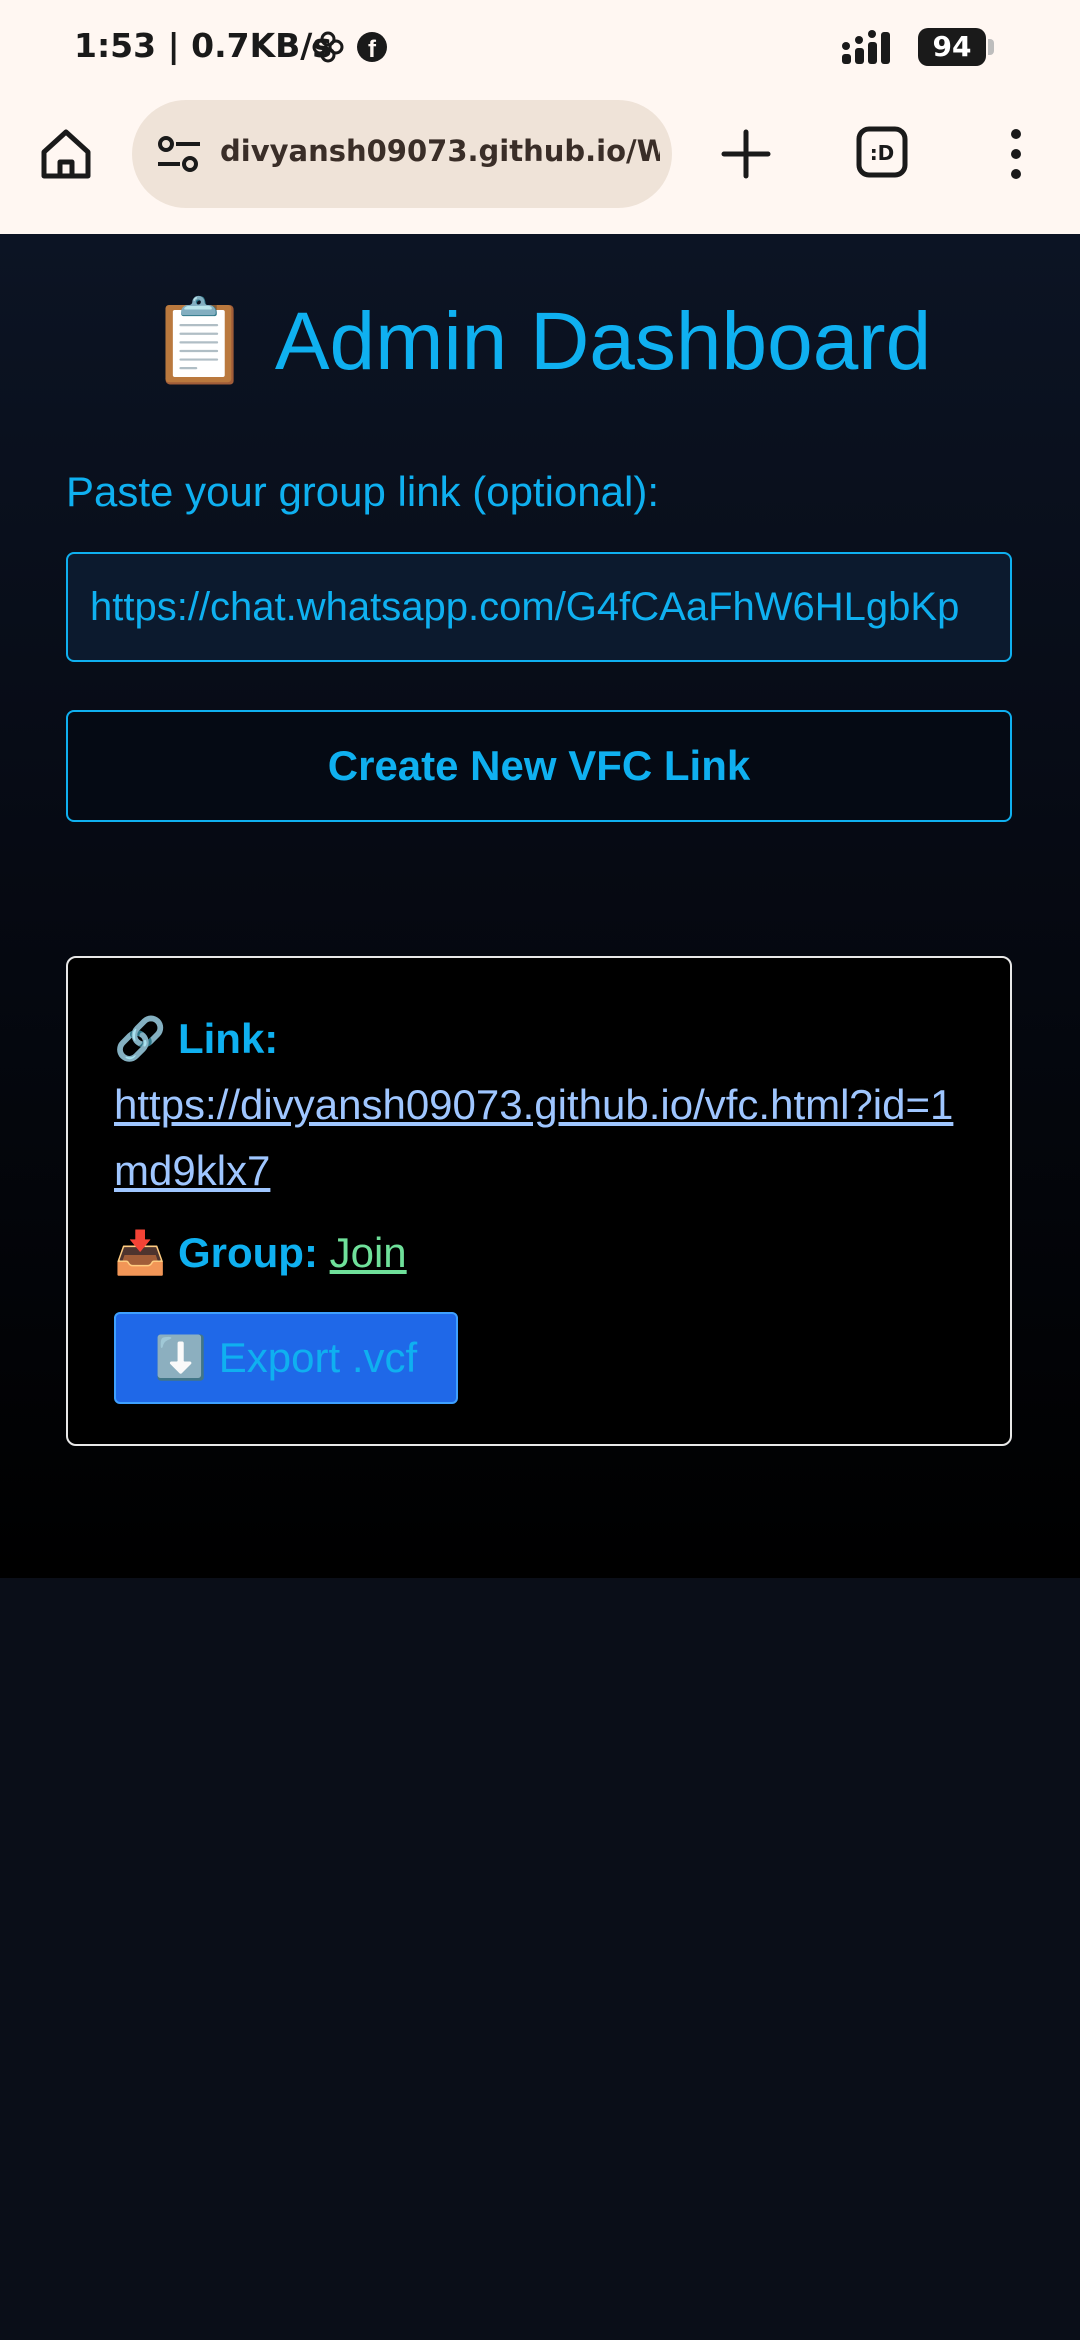  I want to click on site-settings-icon, so click(179, 156).